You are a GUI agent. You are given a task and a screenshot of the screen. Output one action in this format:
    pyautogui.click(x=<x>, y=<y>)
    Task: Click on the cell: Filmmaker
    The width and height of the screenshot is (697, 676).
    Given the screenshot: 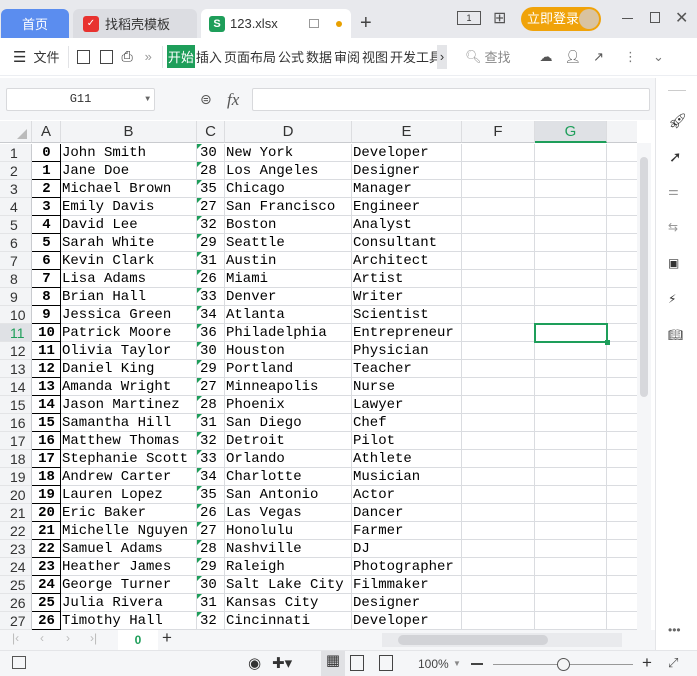 What is the action you would take?
    pyautogui.click(x=407, y=585)
    